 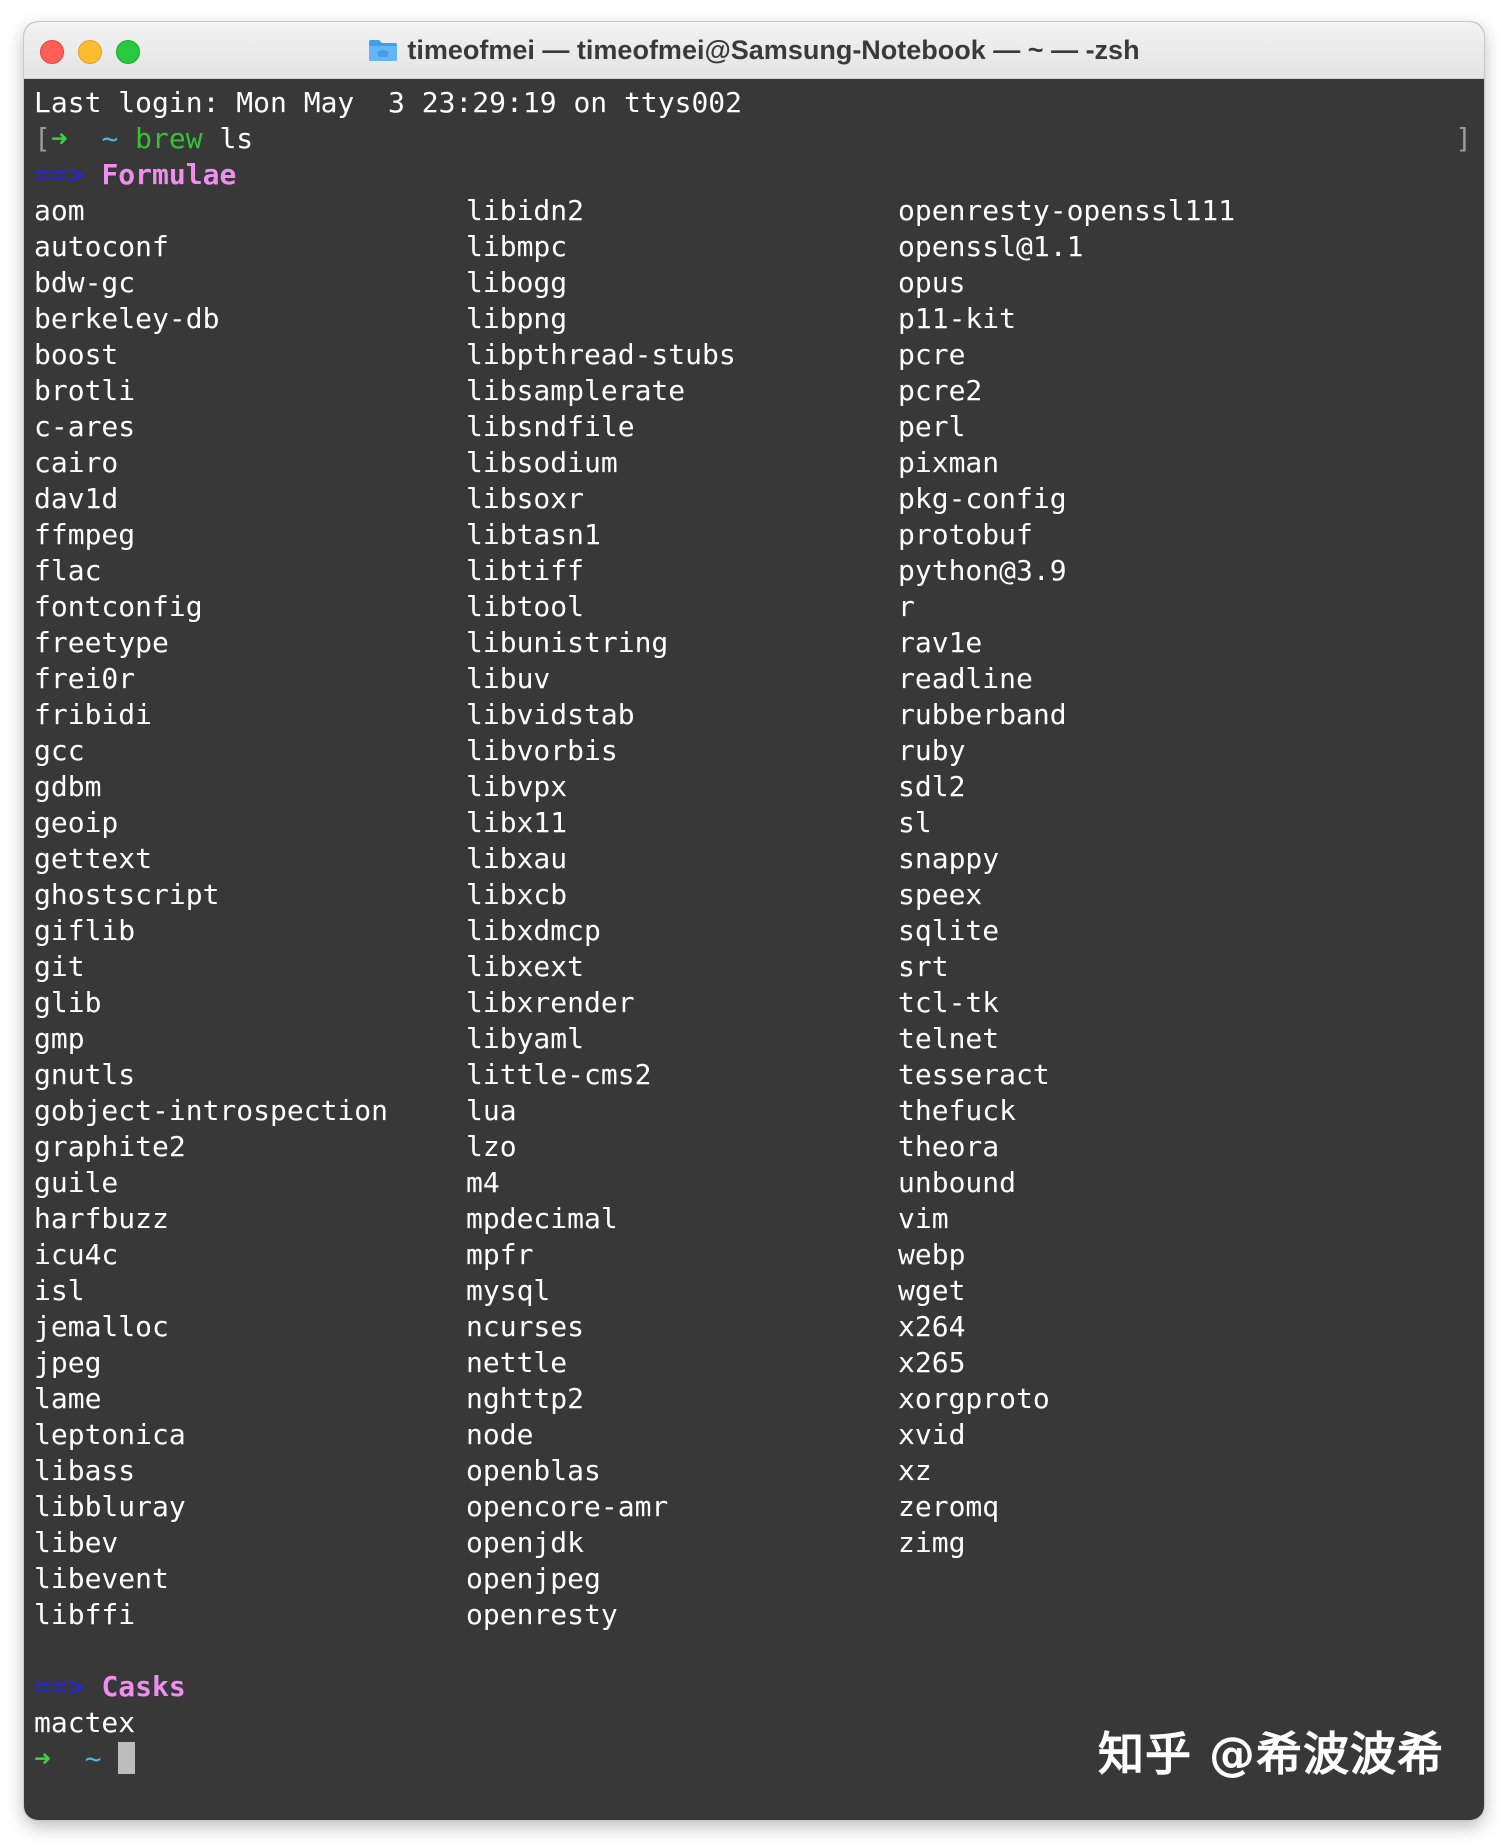 I want to click on formula-item: libpthread-stubs, so click(x=601, y=354).